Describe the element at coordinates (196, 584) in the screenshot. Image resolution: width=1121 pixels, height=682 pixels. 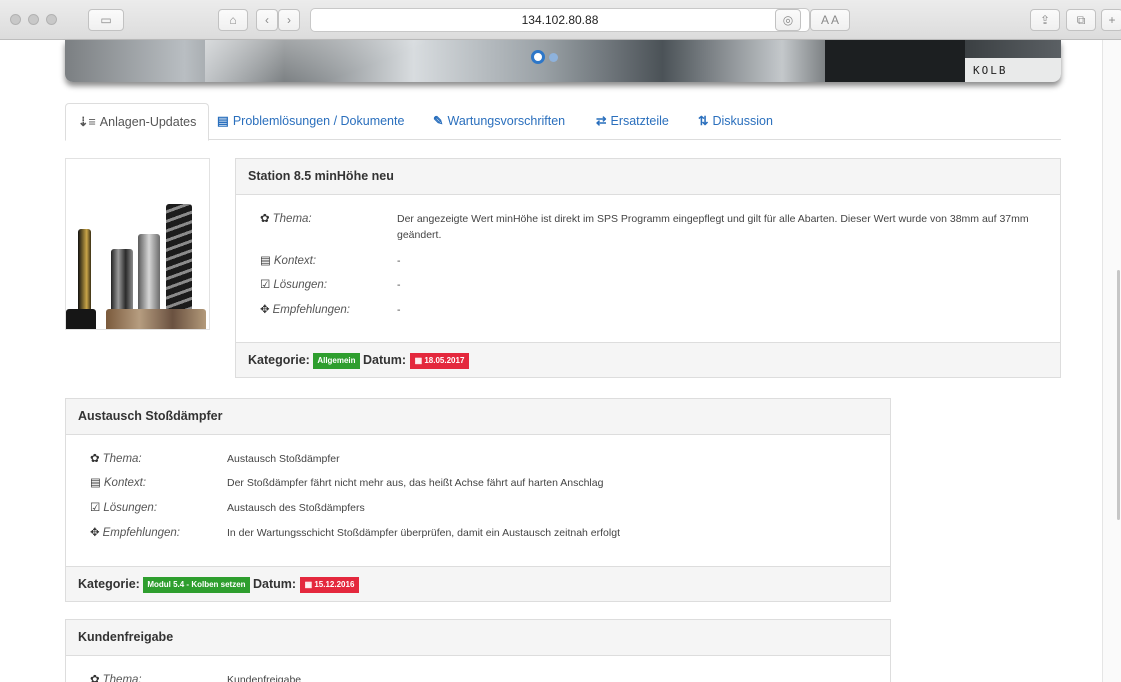
I see `category-badge: Modul 5.4 - Kolben setzen` at that location.